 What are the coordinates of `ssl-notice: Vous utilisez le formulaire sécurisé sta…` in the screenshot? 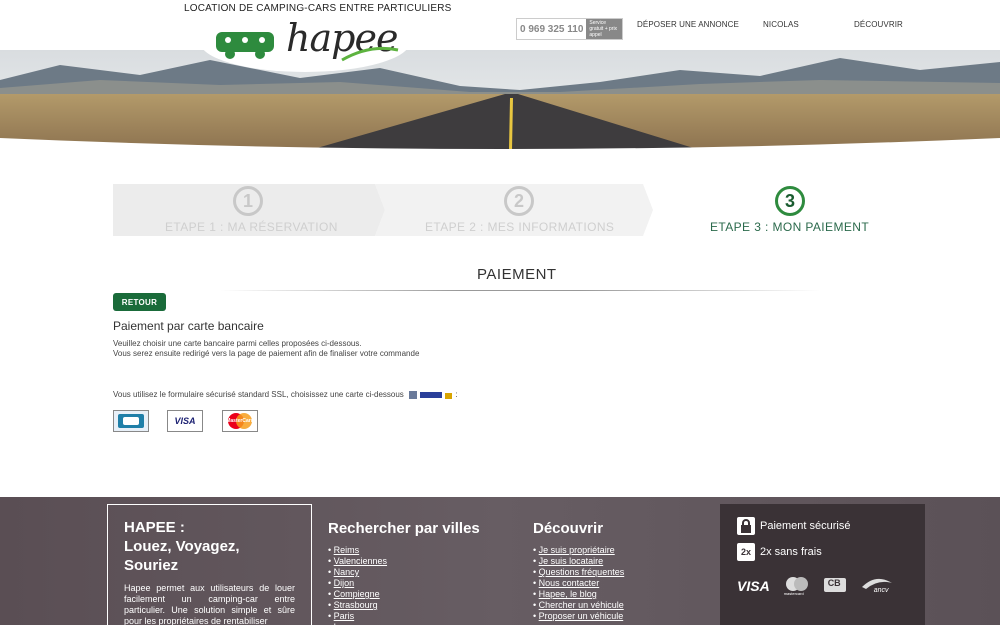 It's located at (285, 395).